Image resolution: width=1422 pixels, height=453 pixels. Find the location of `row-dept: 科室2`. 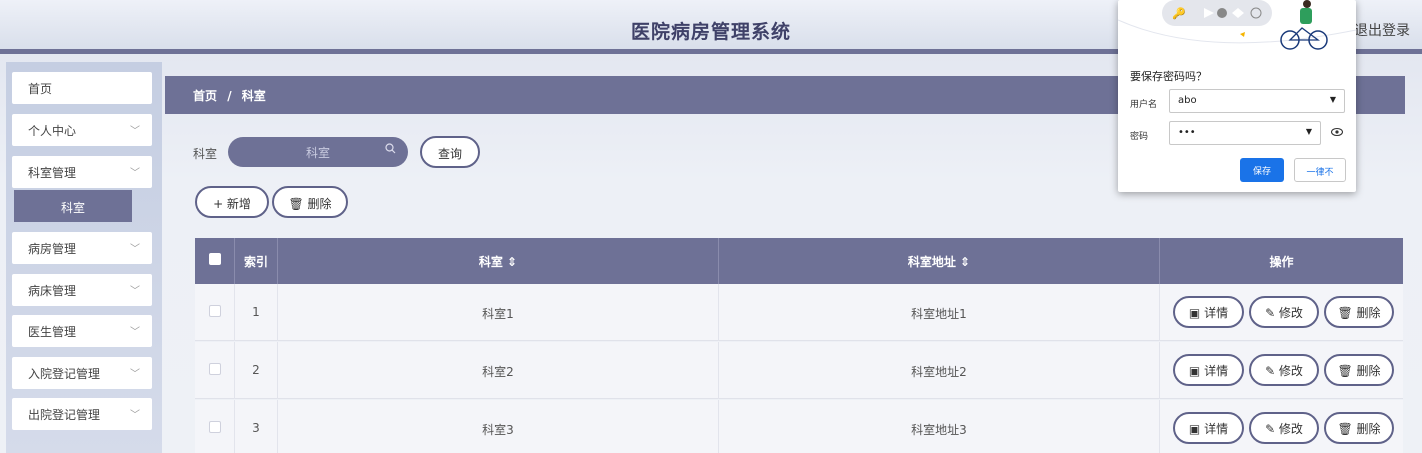

row-dept: 科室2 is located at coordinates (498, 370).